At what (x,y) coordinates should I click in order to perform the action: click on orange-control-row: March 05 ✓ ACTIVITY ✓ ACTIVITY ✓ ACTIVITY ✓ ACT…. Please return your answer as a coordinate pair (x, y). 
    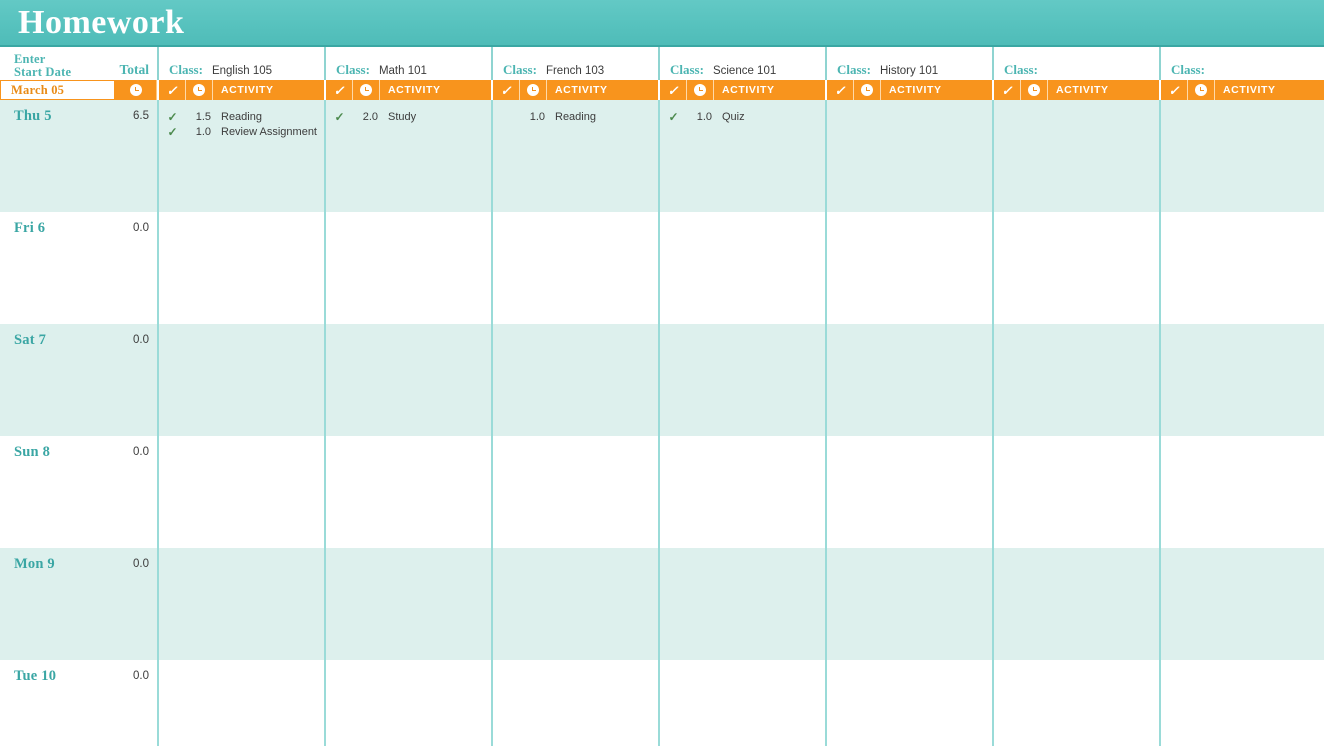
    Looking at the image, I should click on (662, 90).